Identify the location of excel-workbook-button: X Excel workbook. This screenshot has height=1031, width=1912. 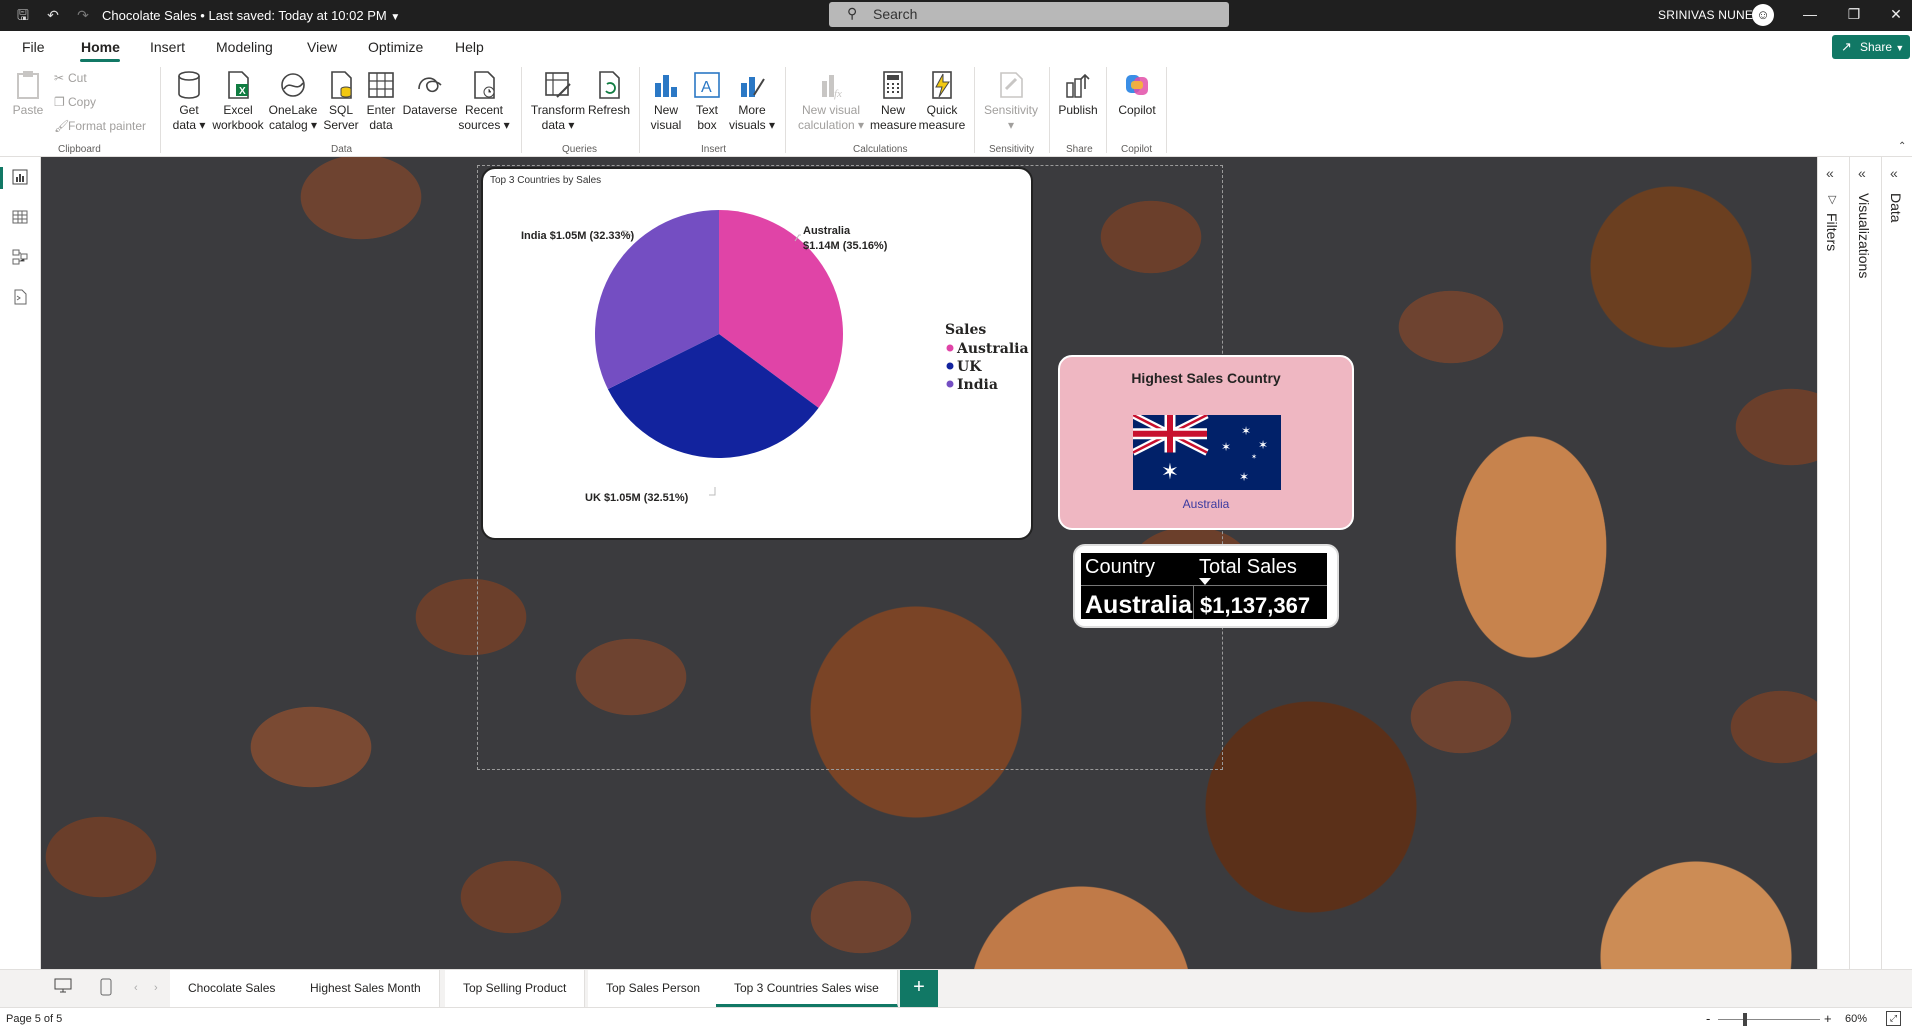
(238, 101).